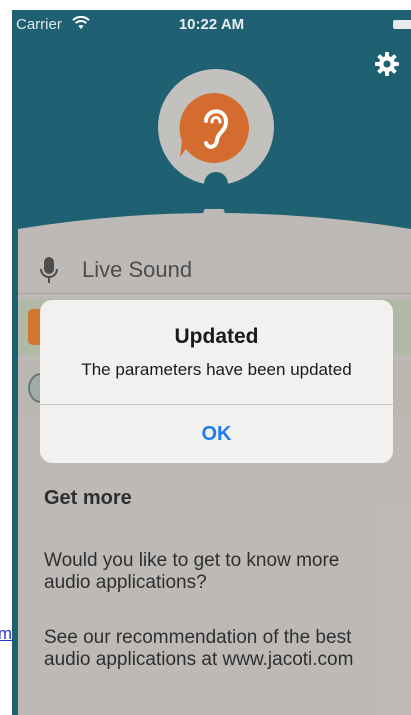 This screenshot has width=411, height=715. What do you see at coordinates (6, 634) in the screenshot?
I see `external-link: m` at bounding box center [6, 634].